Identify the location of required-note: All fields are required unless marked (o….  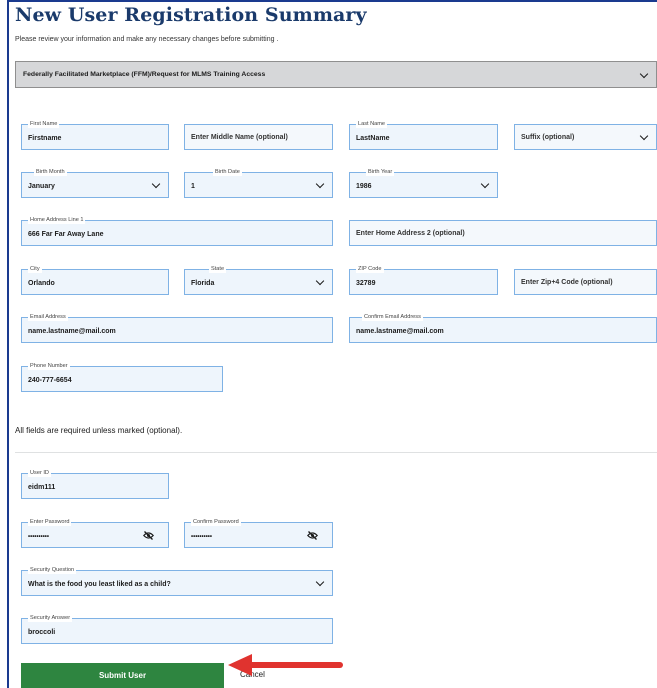
(99, 430).